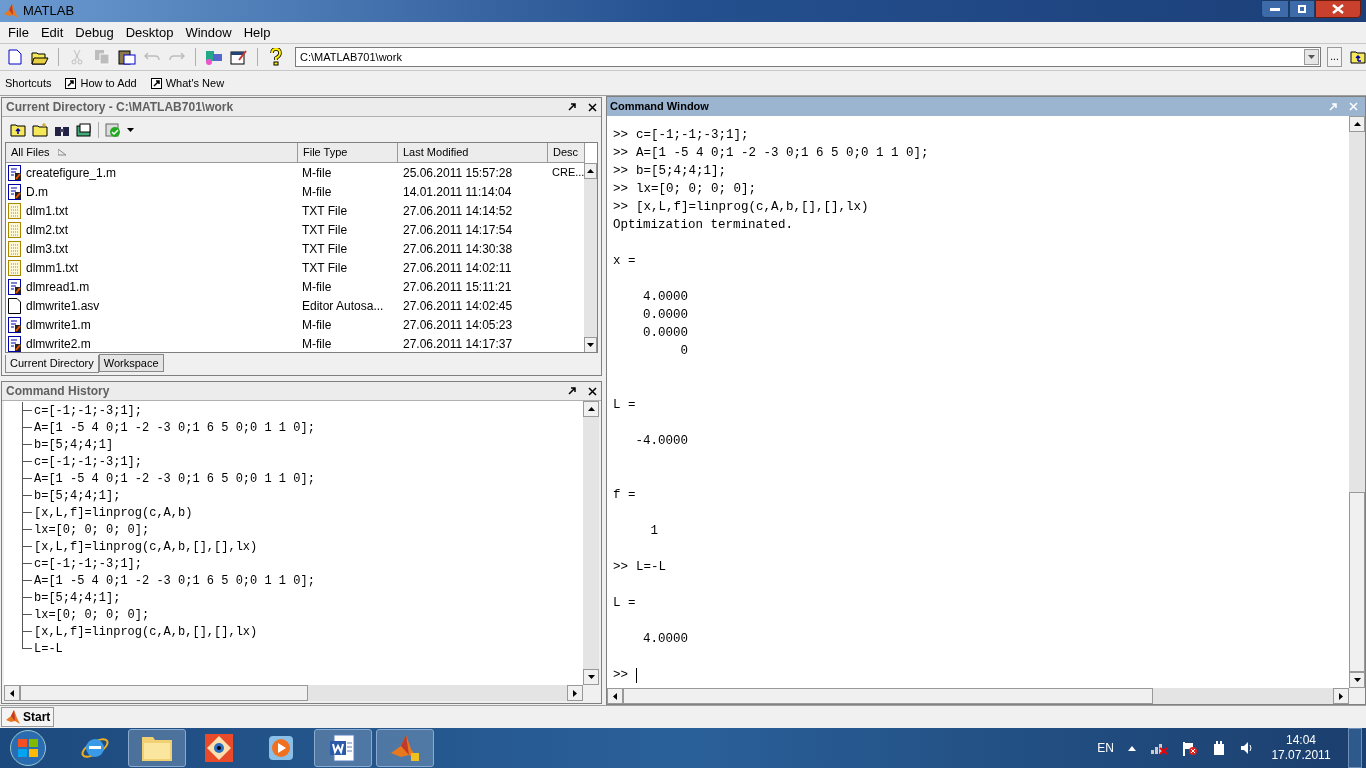 The height and width of the screenshot is (768, 1366). Describe the element at coordinates (47, 248) in the screenshot. I see `file-name: dlm3.txt` at that location.